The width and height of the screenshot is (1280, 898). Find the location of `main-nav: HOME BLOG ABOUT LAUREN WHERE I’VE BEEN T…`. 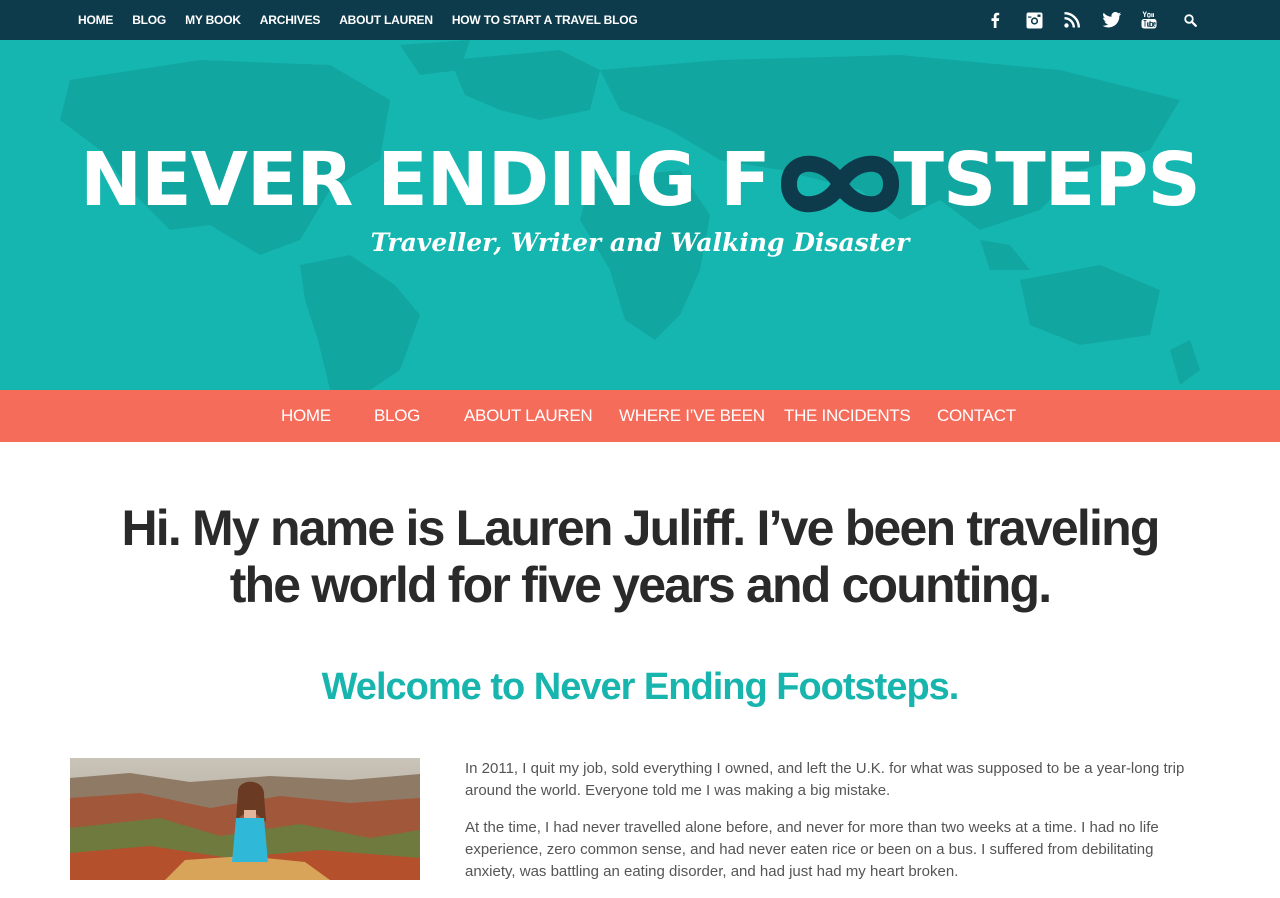

main-nav: HOME BLOG ABOUT LAUREN WHERE I’VE BEEN T… is located at coordinates (640, 416).